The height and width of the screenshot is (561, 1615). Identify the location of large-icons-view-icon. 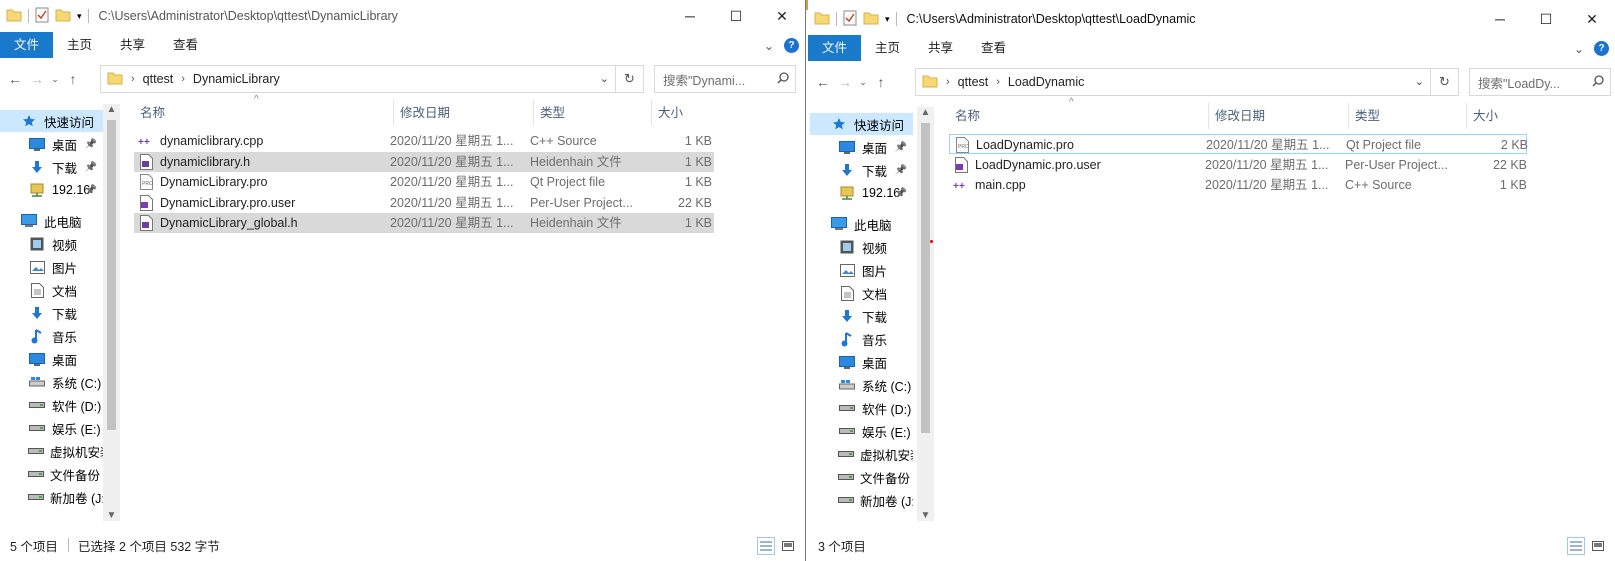
(1598, 546).